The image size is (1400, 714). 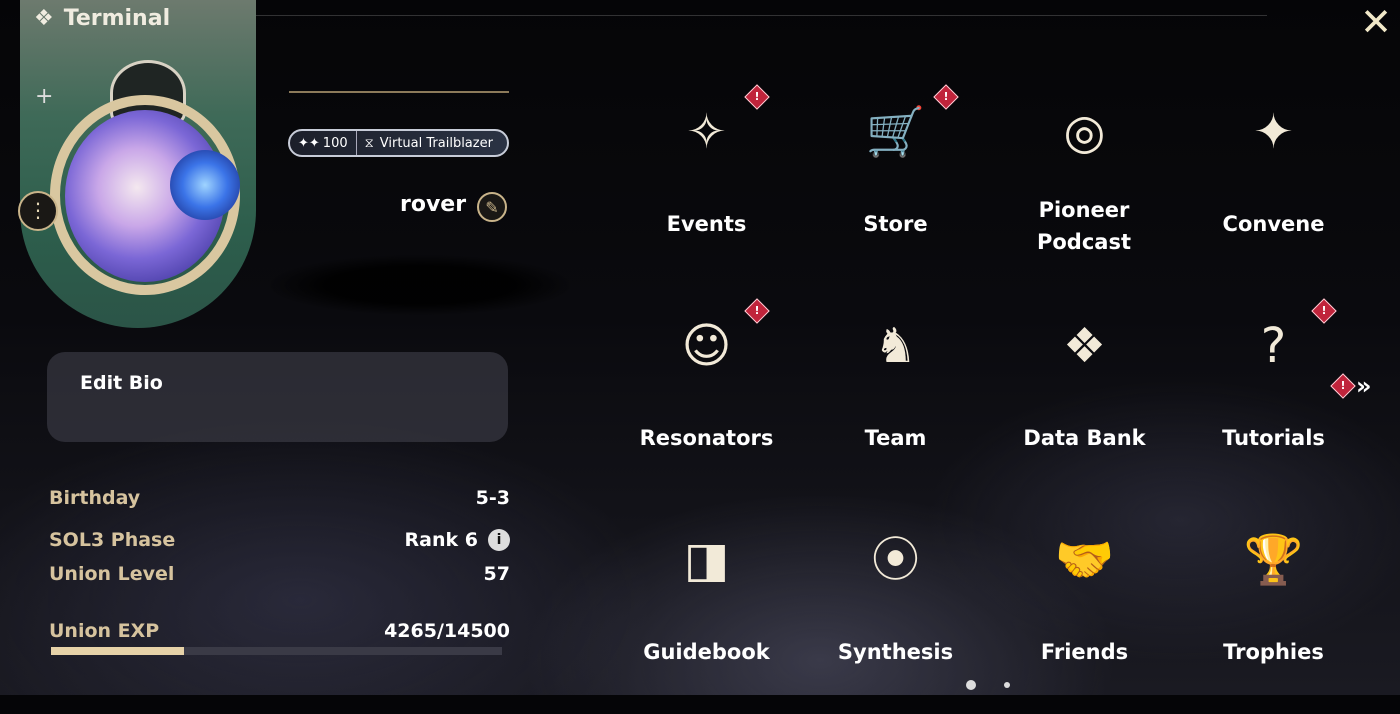 What do you see at coordinates (492, 498) in the screenshot?
I see `stat-value: 5-3` at bounding box center [492, 498].